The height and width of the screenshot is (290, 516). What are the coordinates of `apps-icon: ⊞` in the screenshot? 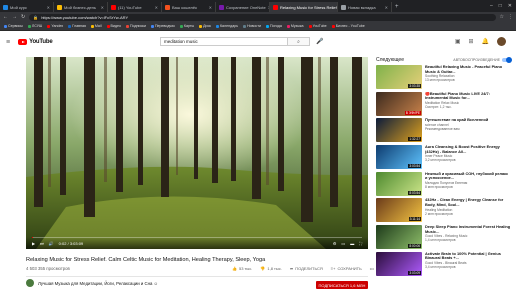 It's located at (470, 41).